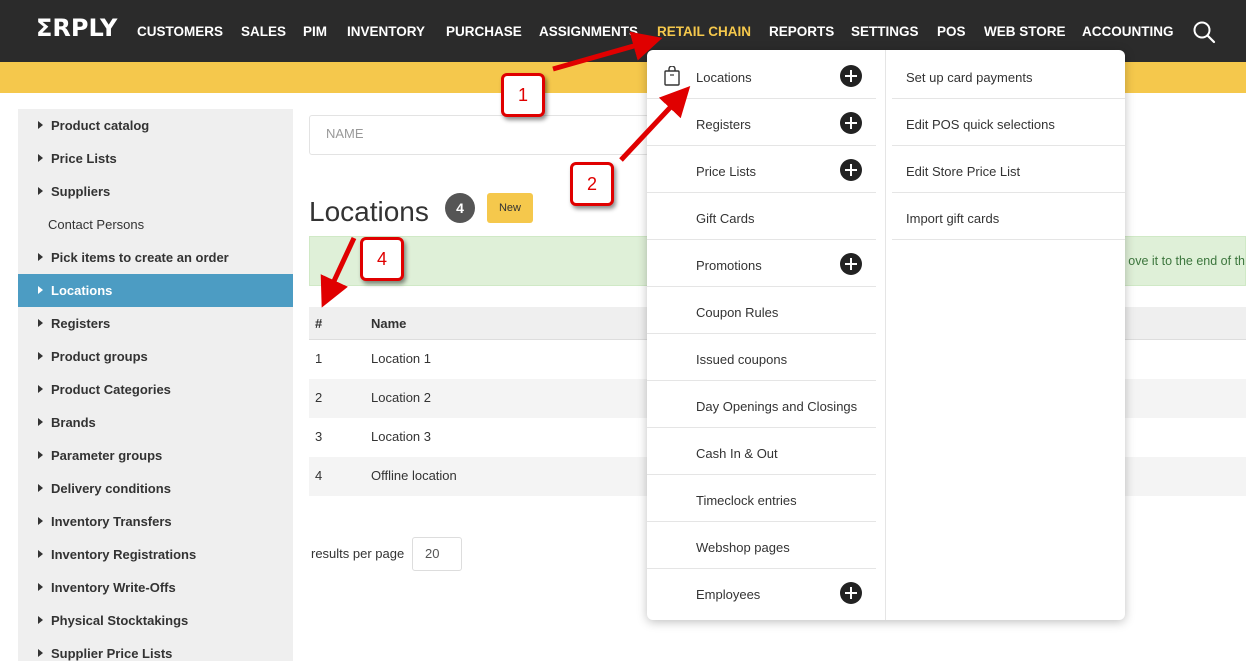 Image resolution: width=1246 pixels, height=661 pixels. What do you see at coordinates (155, 356) in the screenshot?
I see `sidebar-item-product-groups: Product groups` at bounding box center [155, 356].